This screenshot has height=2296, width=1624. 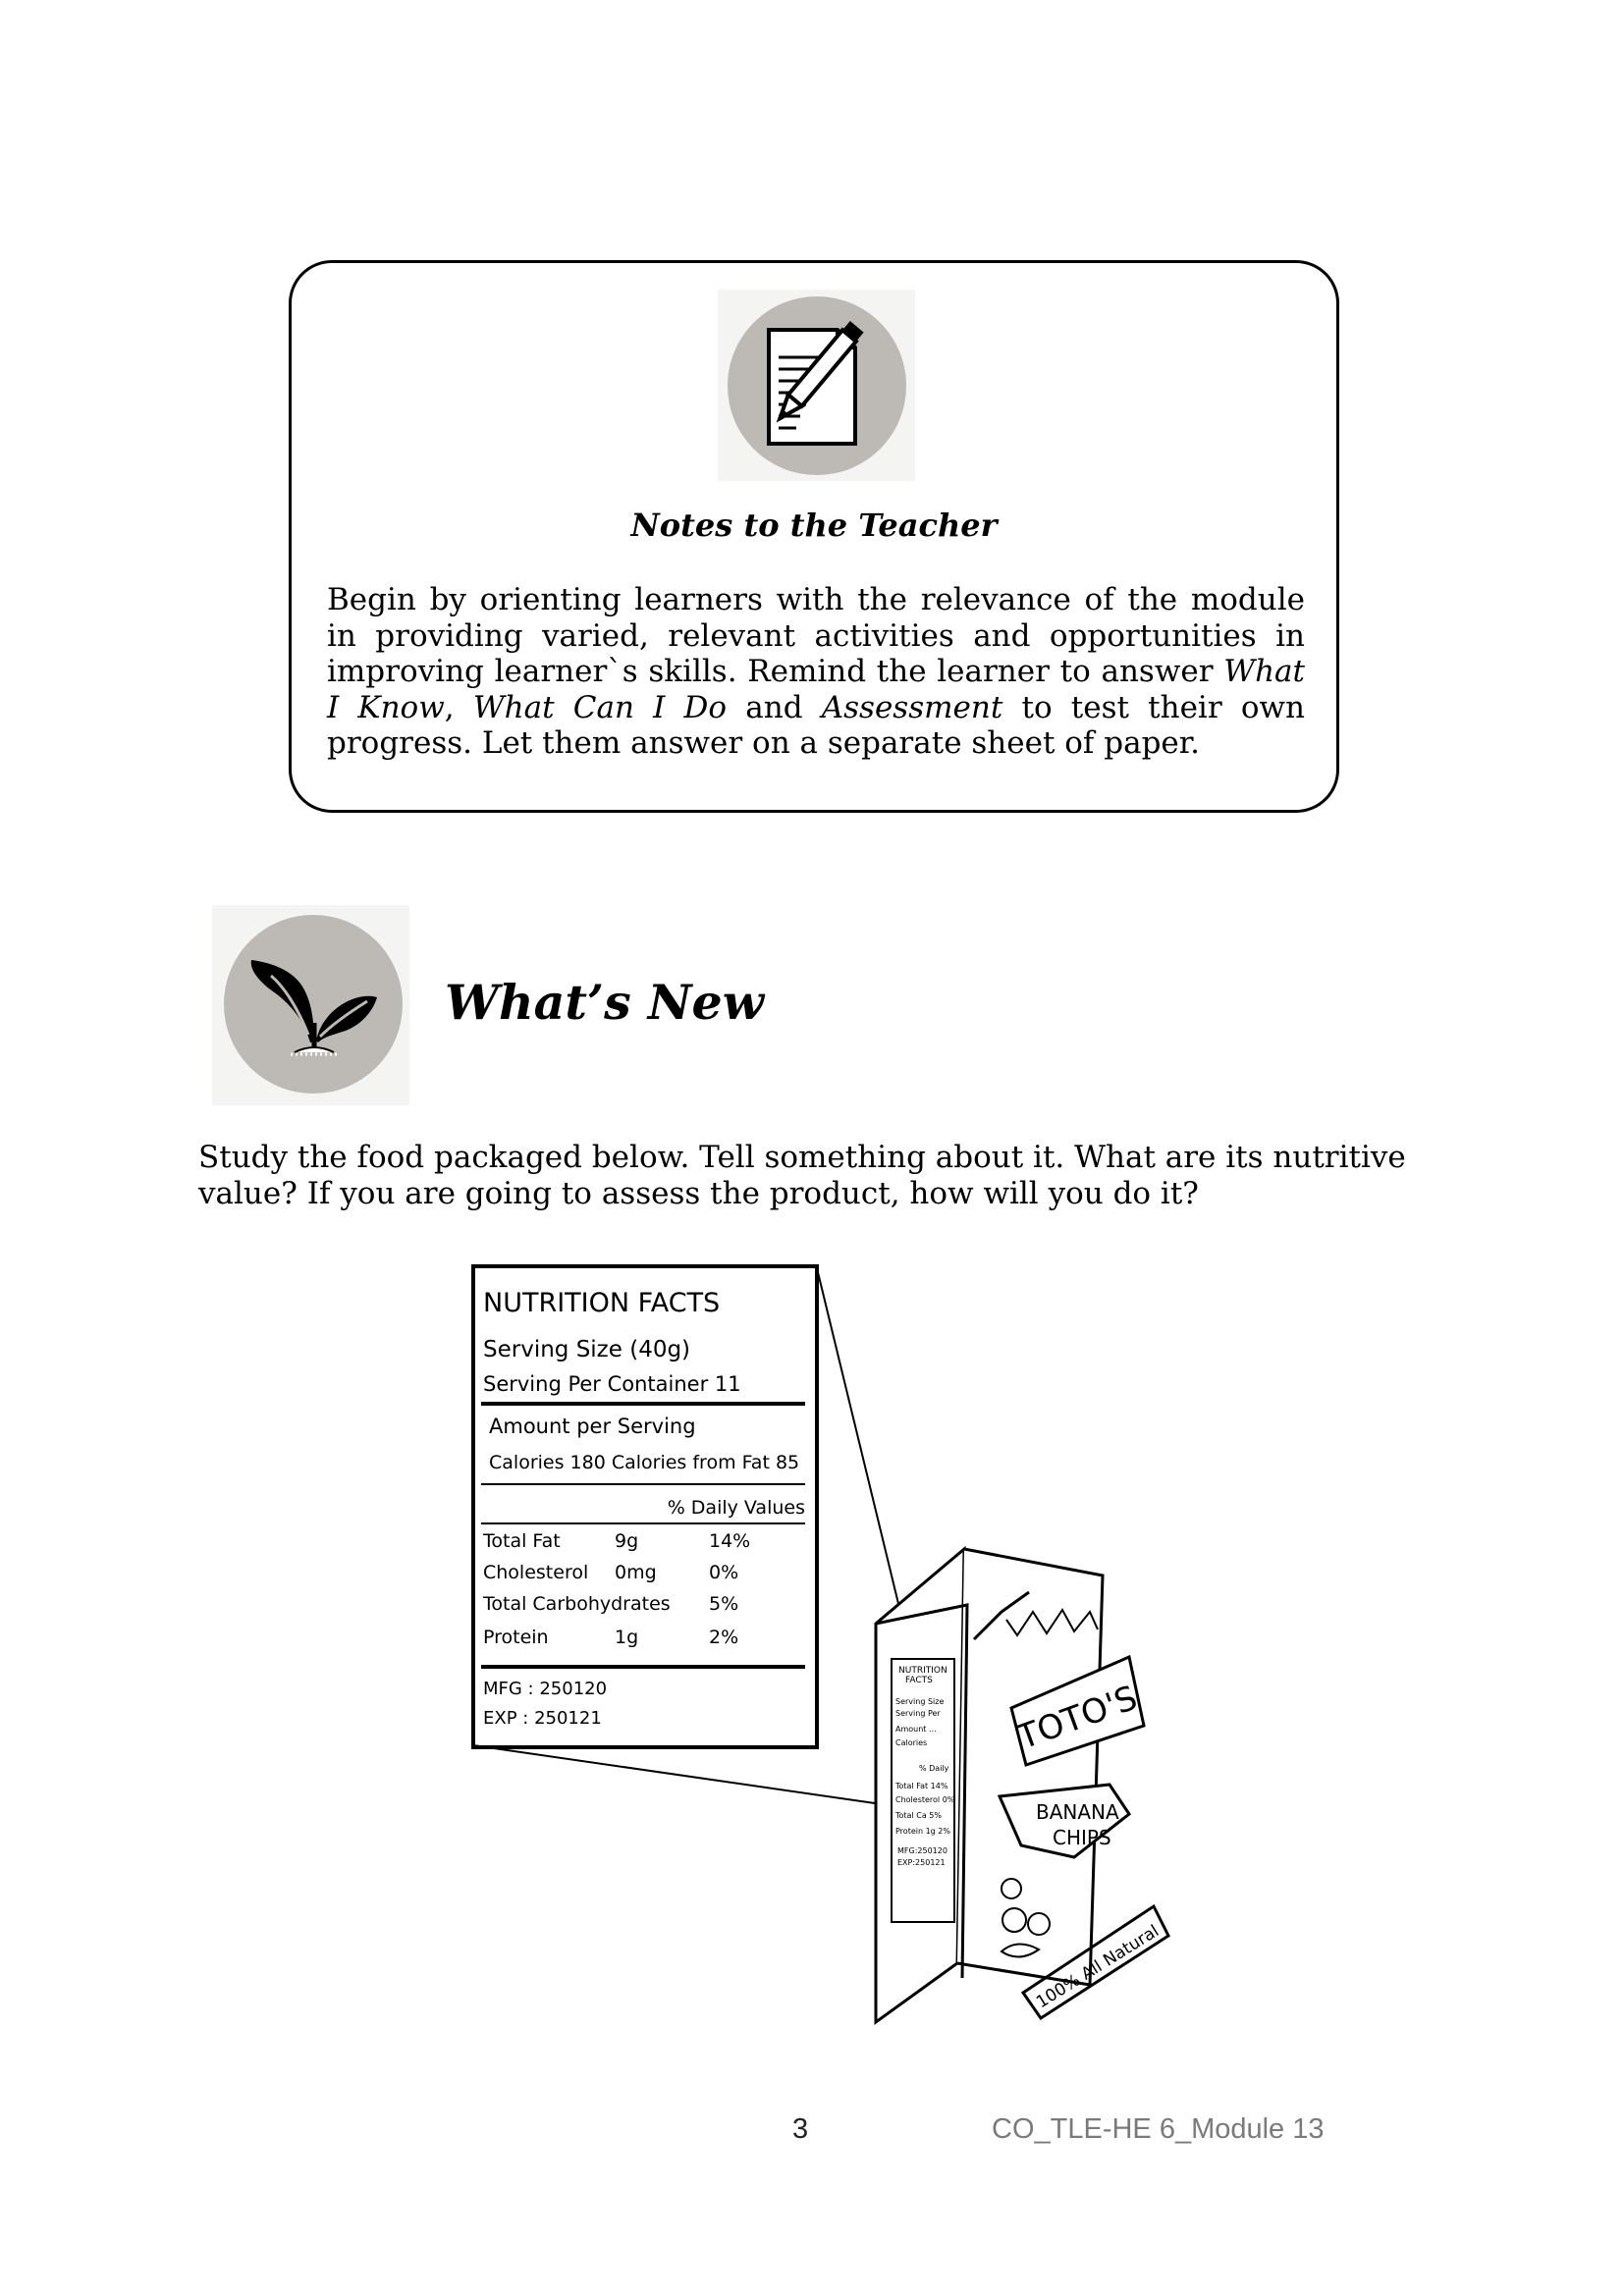 I want to click on label-serving-size: Serving Size (40g), so click(x=586, y=1349).